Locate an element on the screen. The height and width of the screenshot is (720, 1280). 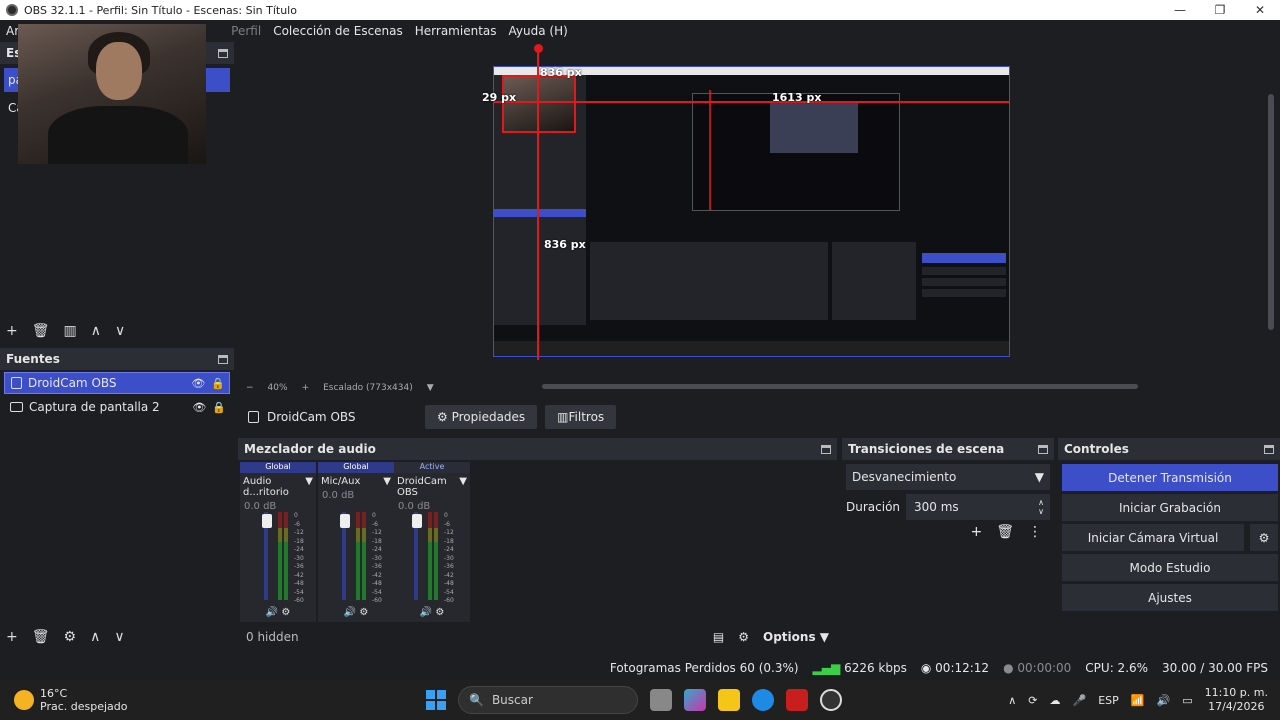
menu-coleccion-escenas: Colección de Escenas is located at coordinates (338, 31).